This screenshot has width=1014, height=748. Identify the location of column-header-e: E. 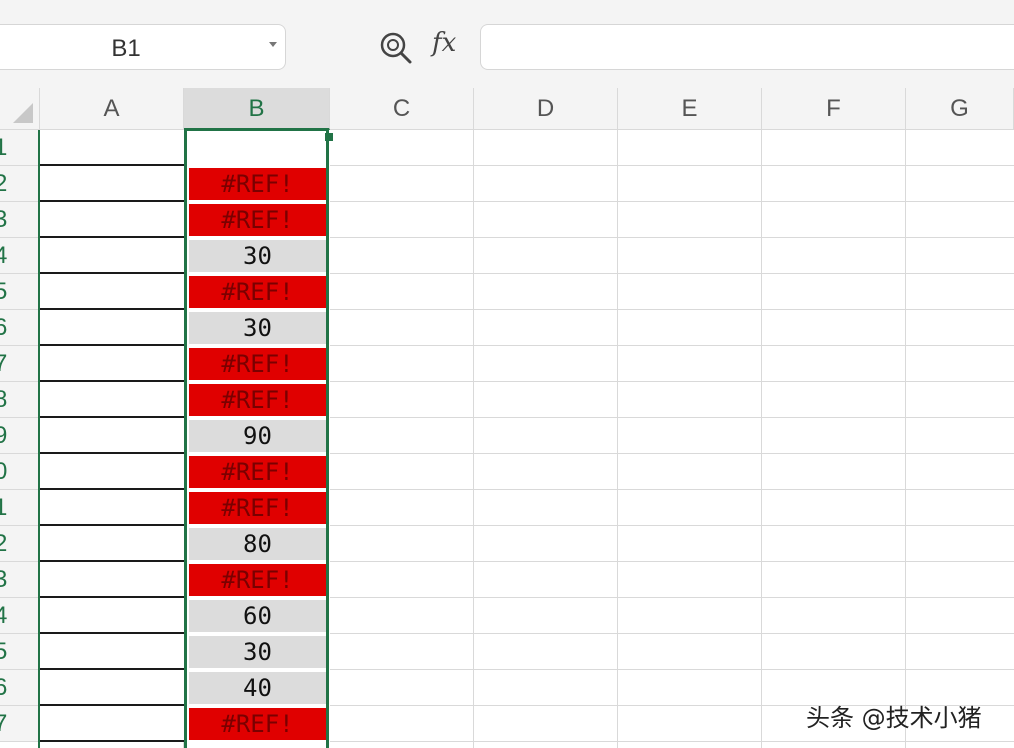
(690, 109).